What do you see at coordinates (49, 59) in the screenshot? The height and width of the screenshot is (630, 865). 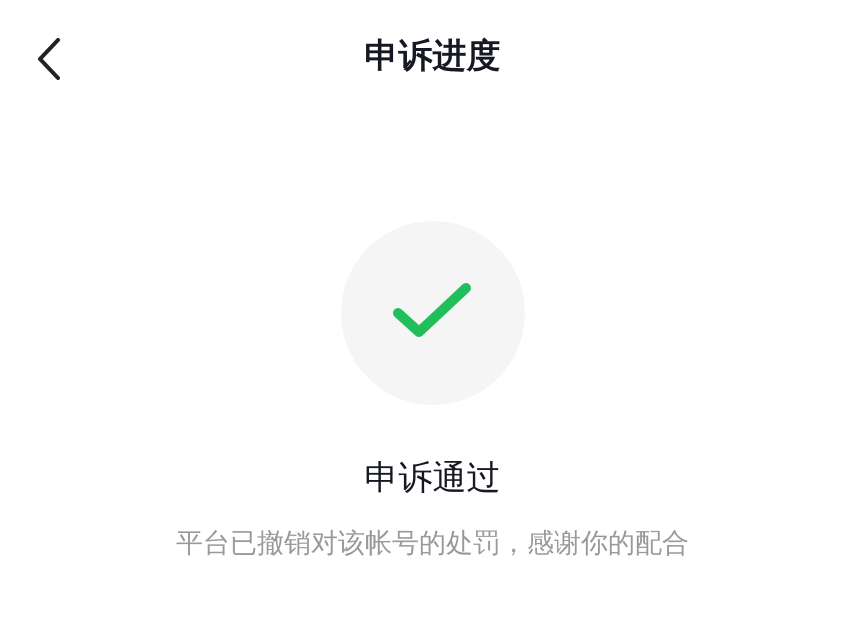 I see `back-icon` at bounding box center [49, 59].